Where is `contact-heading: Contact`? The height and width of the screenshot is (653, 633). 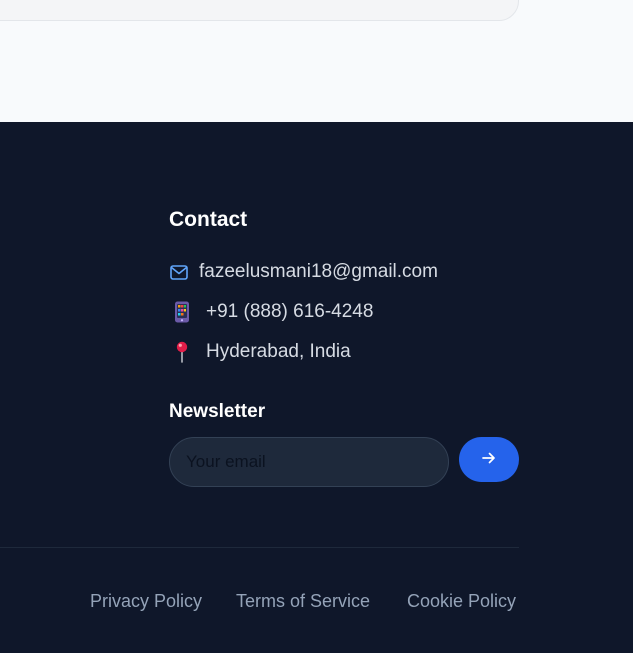
contact-heading: Contact is located at coordinates (208, 219).